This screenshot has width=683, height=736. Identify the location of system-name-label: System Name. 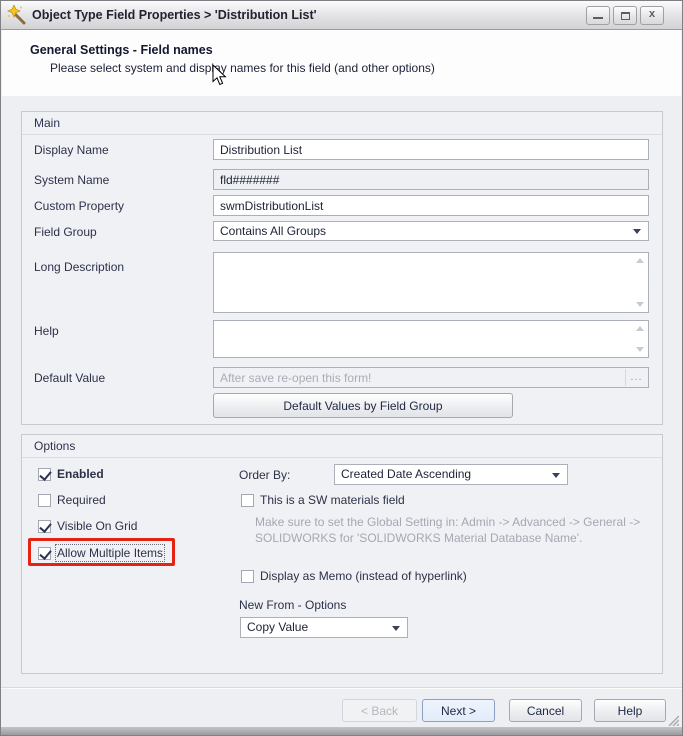
(72, 180).